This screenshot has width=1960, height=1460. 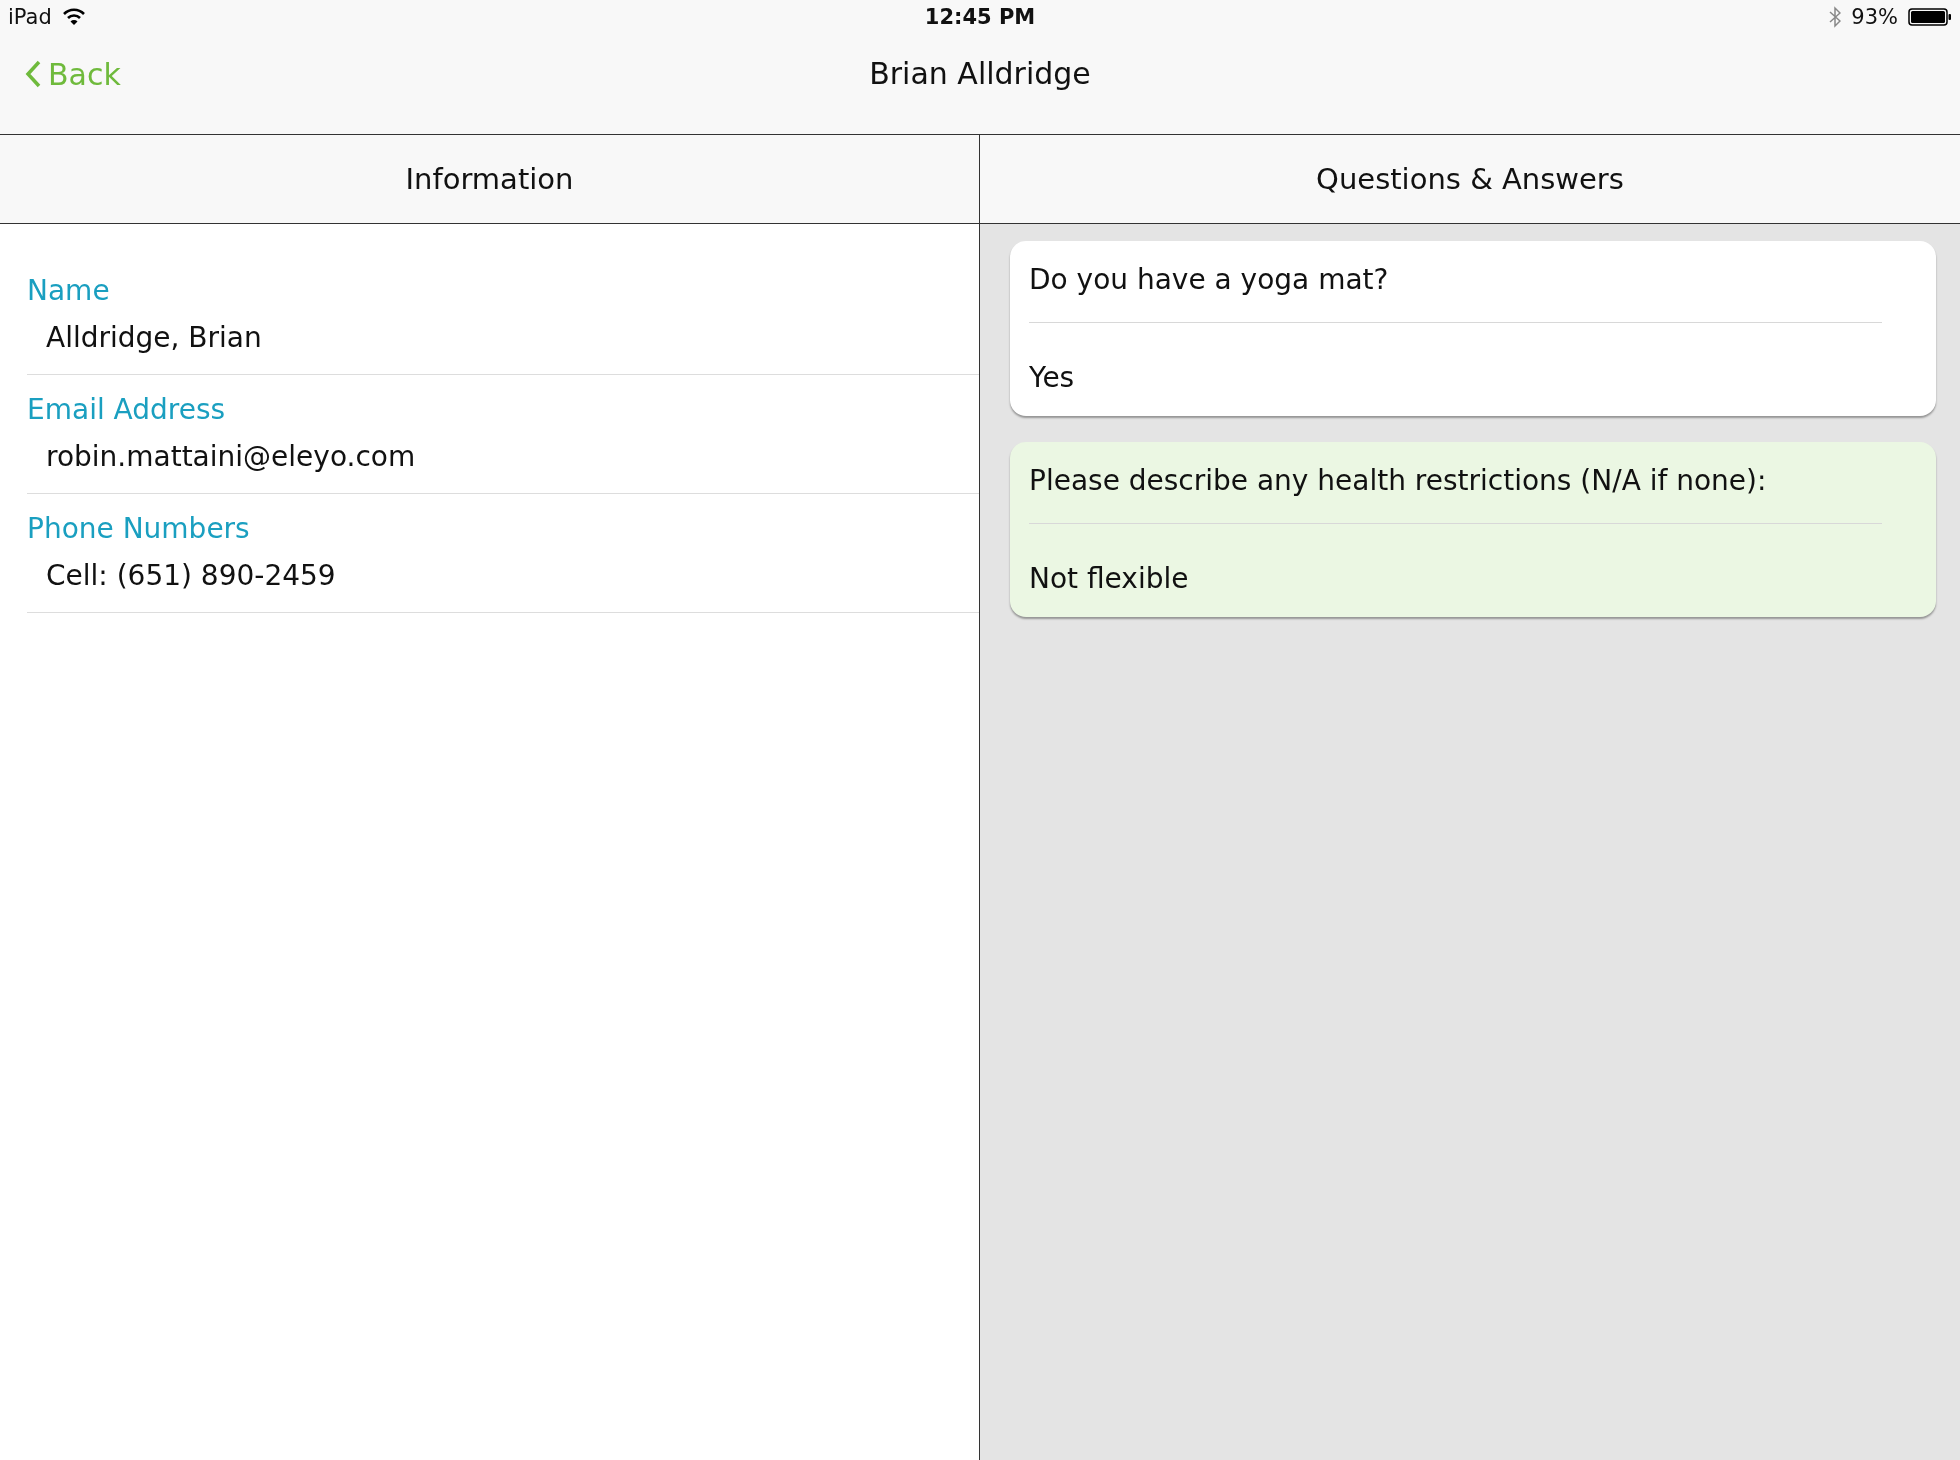 I want to click on panel-header: Questions & Answers, so click(x=1470, y=179).